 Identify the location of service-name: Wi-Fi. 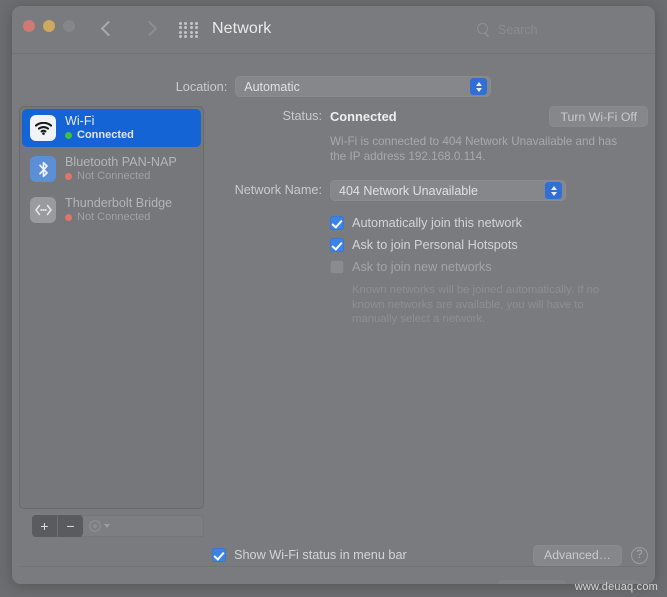
(80, 121).